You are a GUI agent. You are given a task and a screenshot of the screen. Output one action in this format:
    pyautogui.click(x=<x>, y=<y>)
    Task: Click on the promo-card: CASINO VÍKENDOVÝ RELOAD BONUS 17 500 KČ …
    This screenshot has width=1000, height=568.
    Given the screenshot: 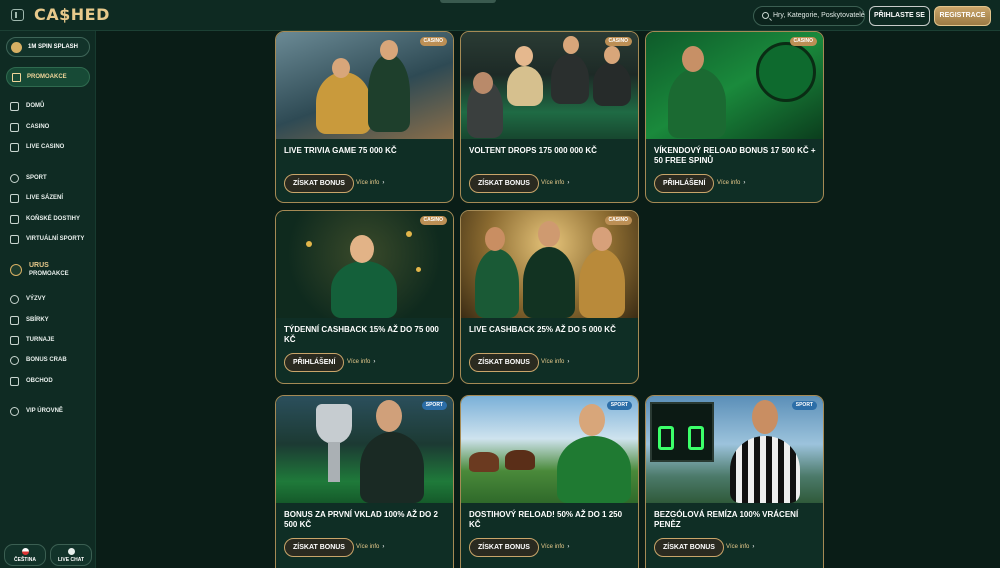 What is the action you would take?
    pyautogui.click(x=734, y=117)
    